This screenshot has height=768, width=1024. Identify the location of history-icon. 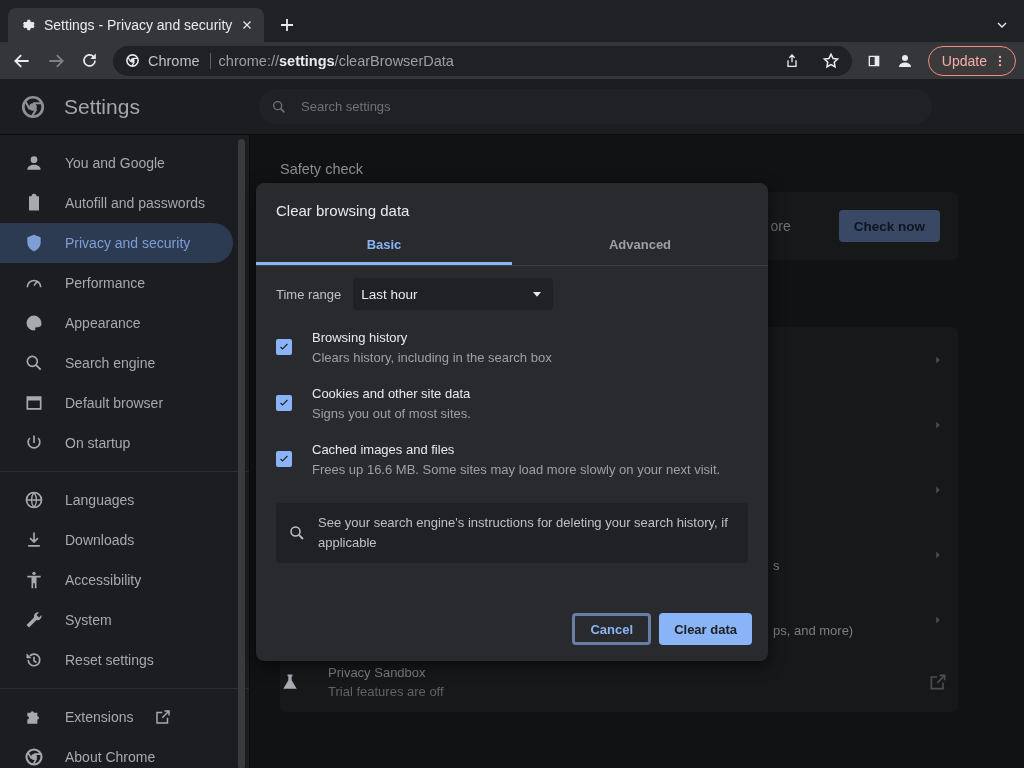
(34, 660).